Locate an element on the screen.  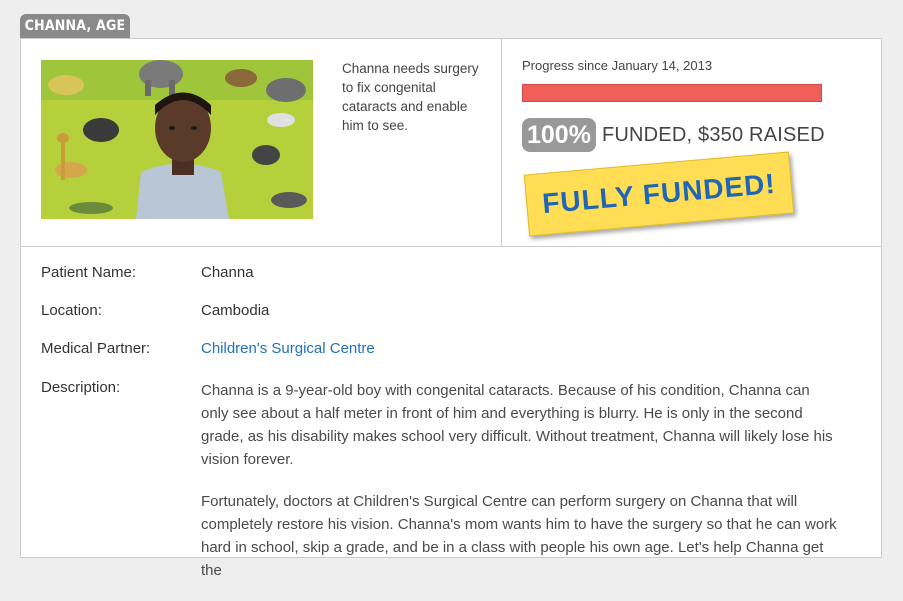
progress-bar is located at coordinates (672, 93).